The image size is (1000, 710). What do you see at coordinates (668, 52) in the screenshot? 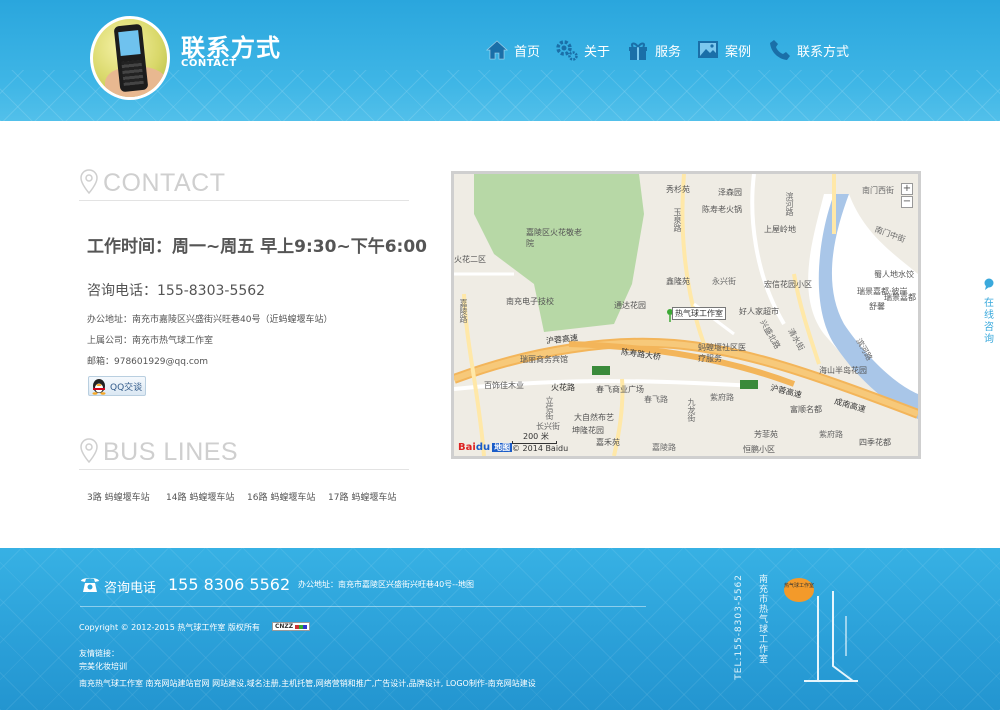
I see `nav-item-label: 服务` at bounding box center [668, 52].